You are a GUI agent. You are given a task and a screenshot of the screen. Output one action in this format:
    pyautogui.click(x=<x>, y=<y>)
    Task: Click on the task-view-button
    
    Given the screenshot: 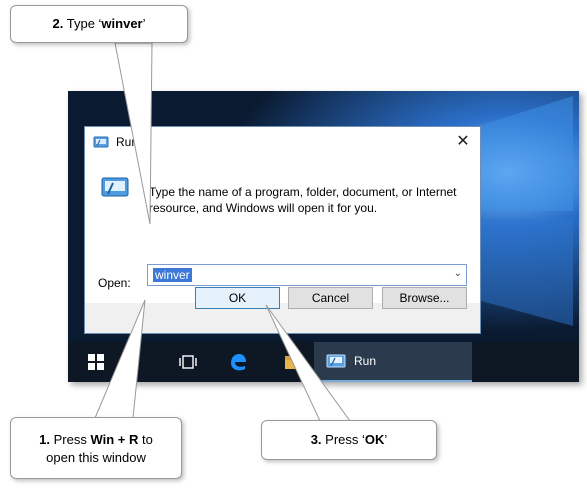 What is the action you would take?
    pyautogui.click(x=188, y=362)
    